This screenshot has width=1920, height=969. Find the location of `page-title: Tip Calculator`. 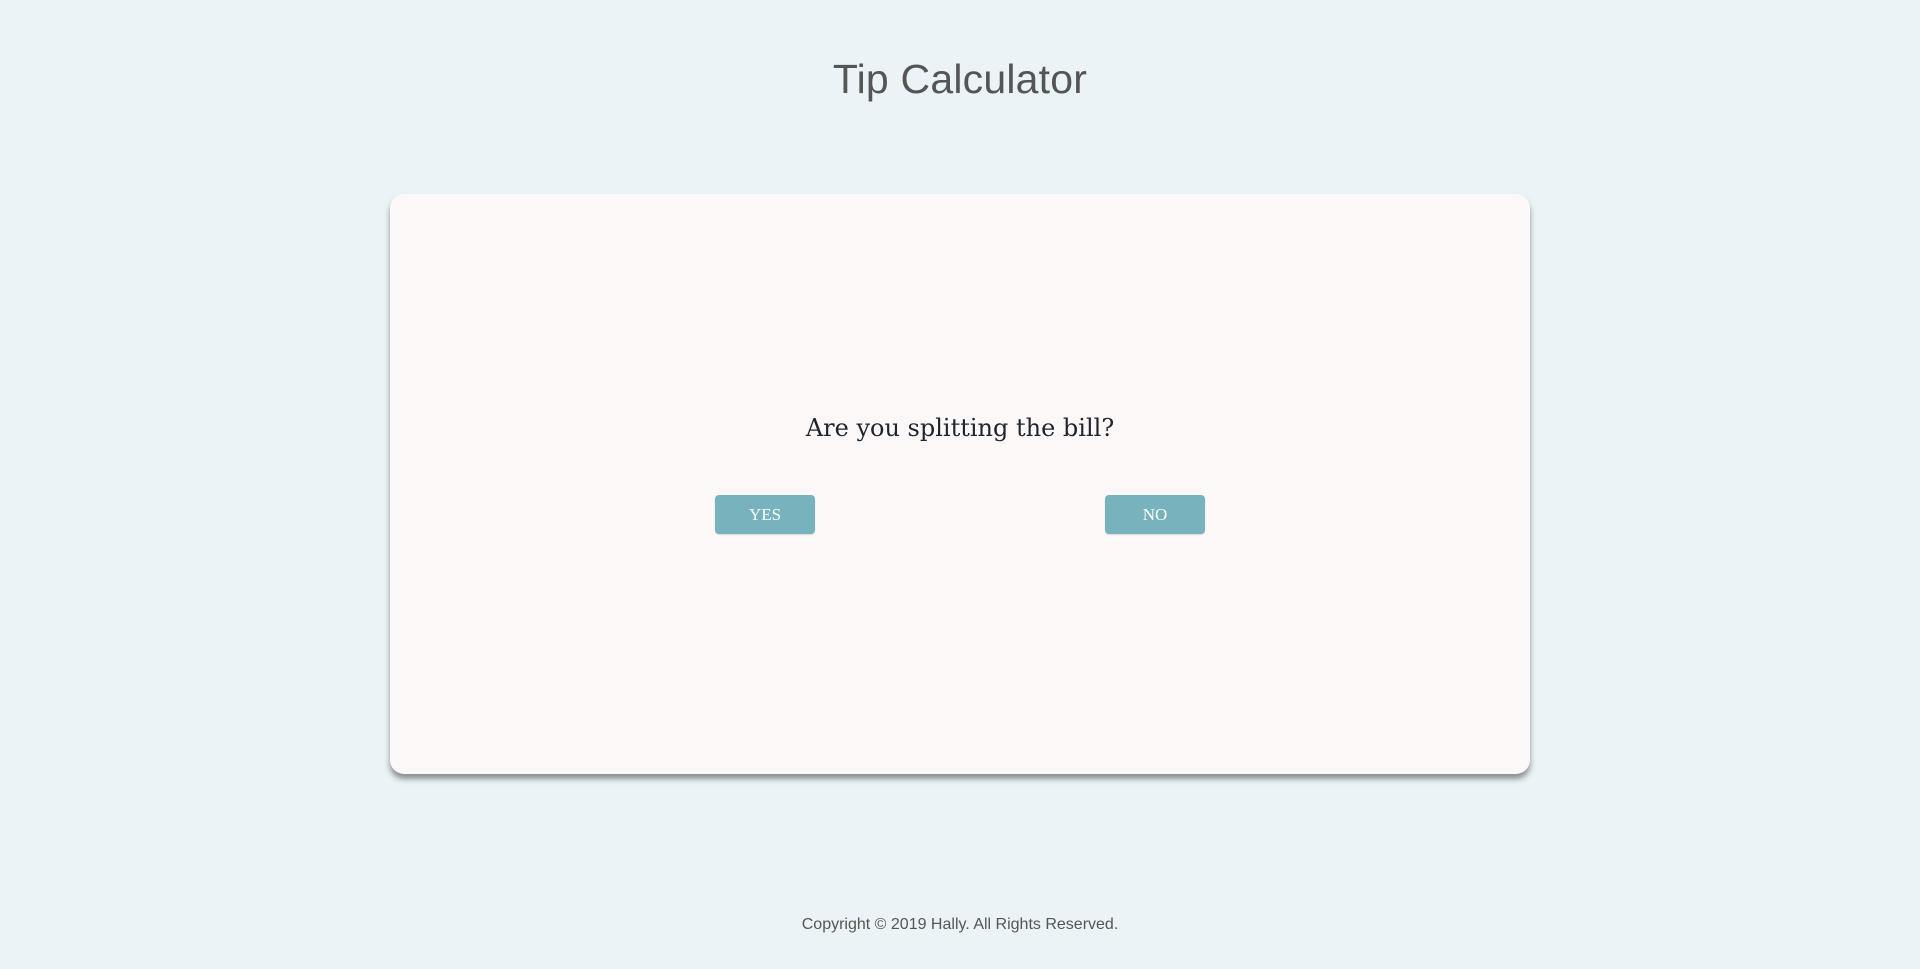

page-title: Tip Calculator is located at coordinates (960, 79).